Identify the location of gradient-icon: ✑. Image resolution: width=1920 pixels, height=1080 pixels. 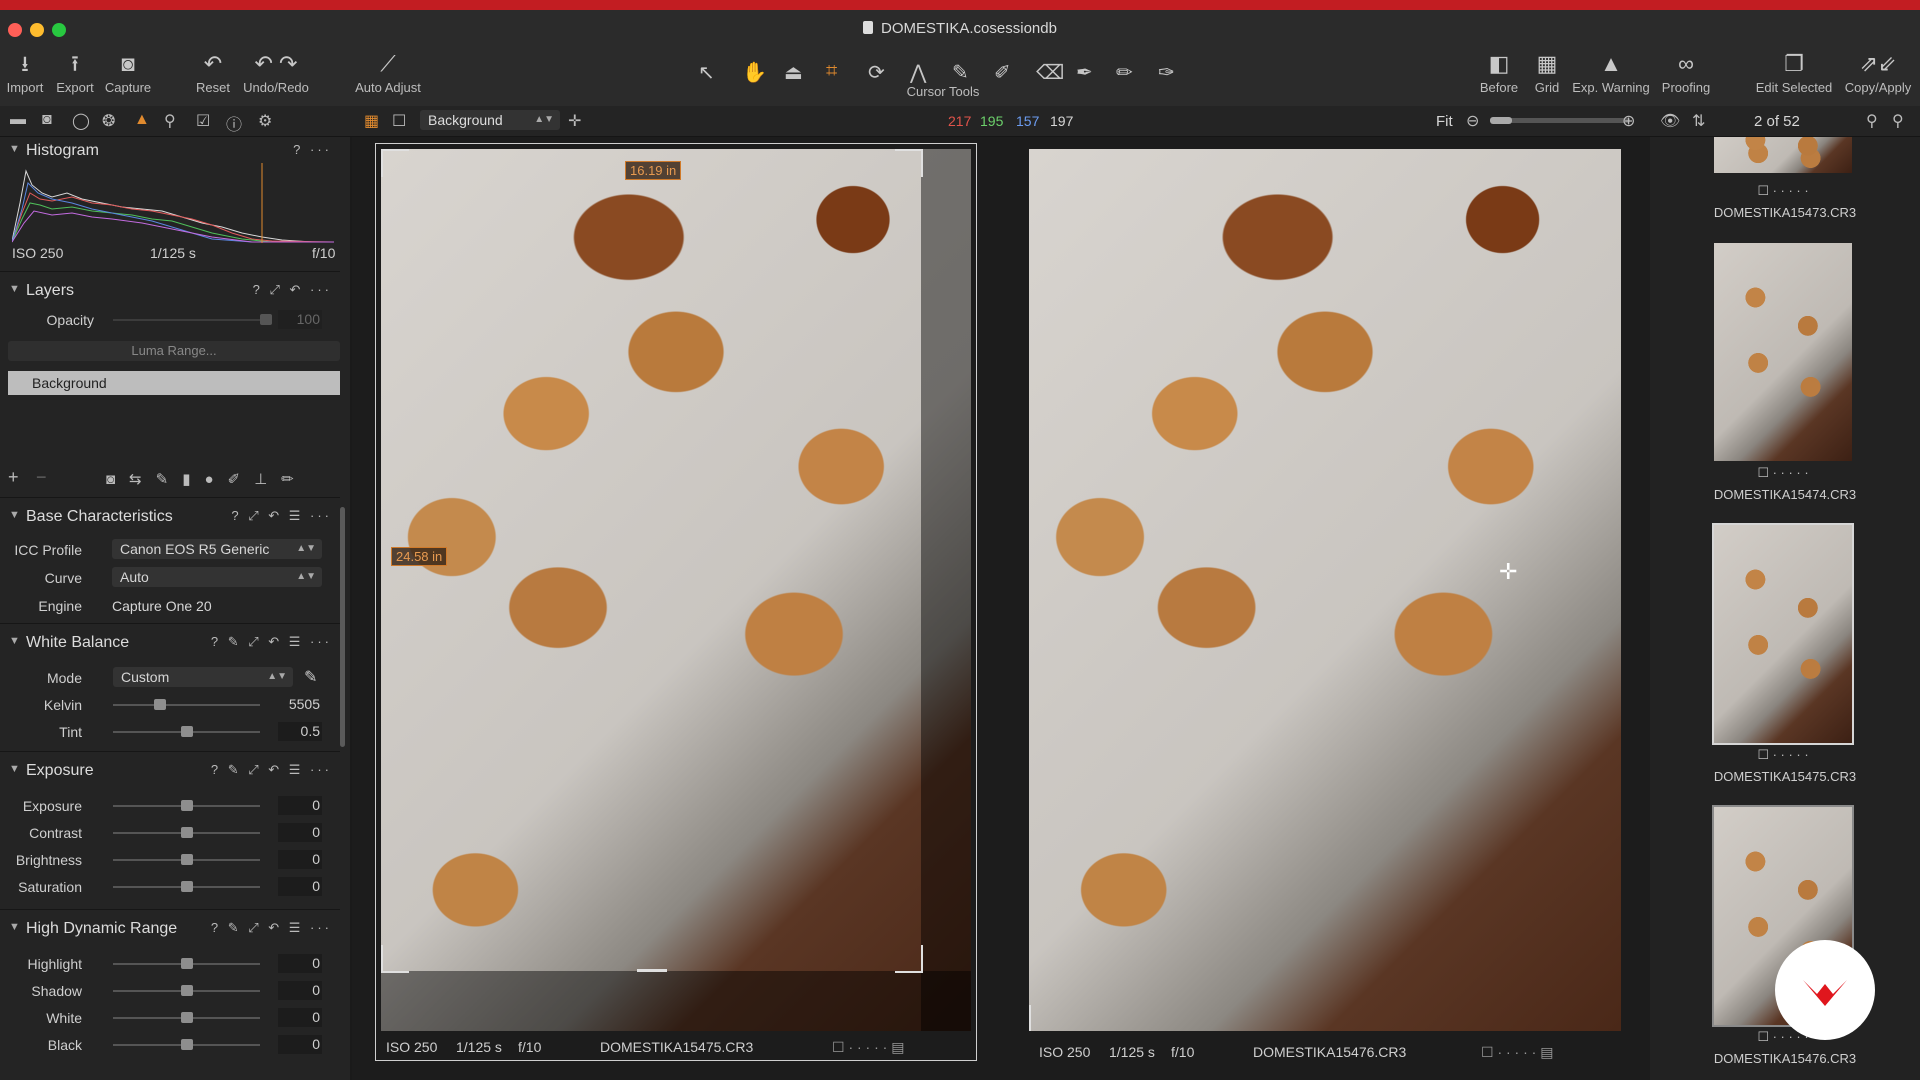
(1166, 72).